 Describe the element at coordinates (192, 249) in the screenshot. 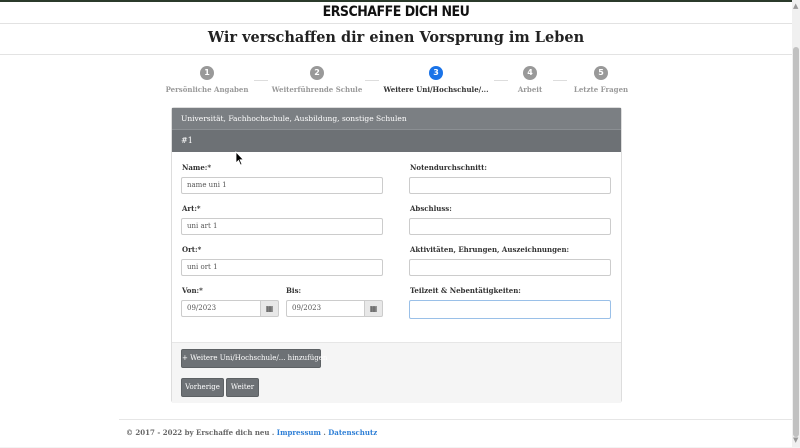

I see `ort-label: Ort:*` at that location.